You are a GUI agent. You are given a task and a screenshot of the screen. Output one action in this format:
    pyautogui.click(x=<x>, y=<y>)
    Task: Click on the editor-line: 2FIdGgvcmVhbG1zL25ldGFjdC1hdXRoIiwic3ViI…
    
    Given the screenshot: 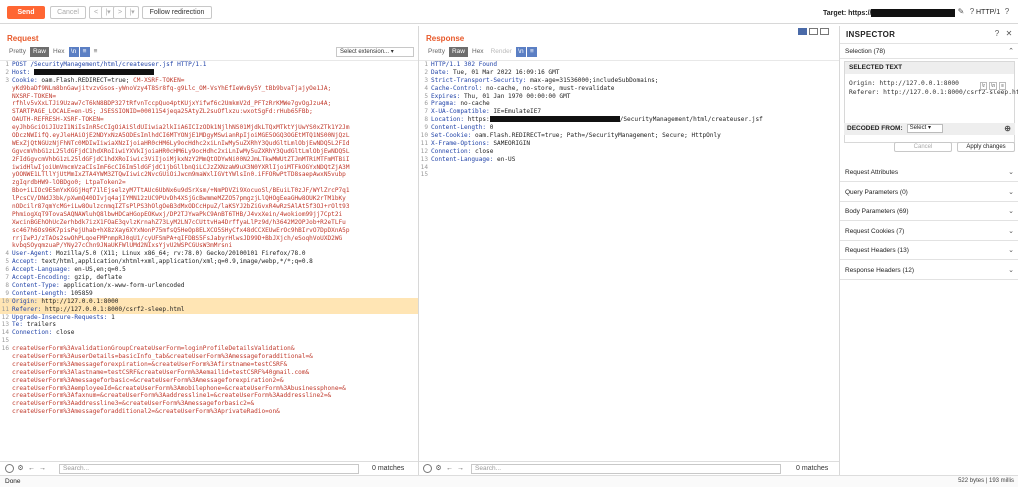 What is the action you would take?
    pyautogui.click(x=209, y=160)
    